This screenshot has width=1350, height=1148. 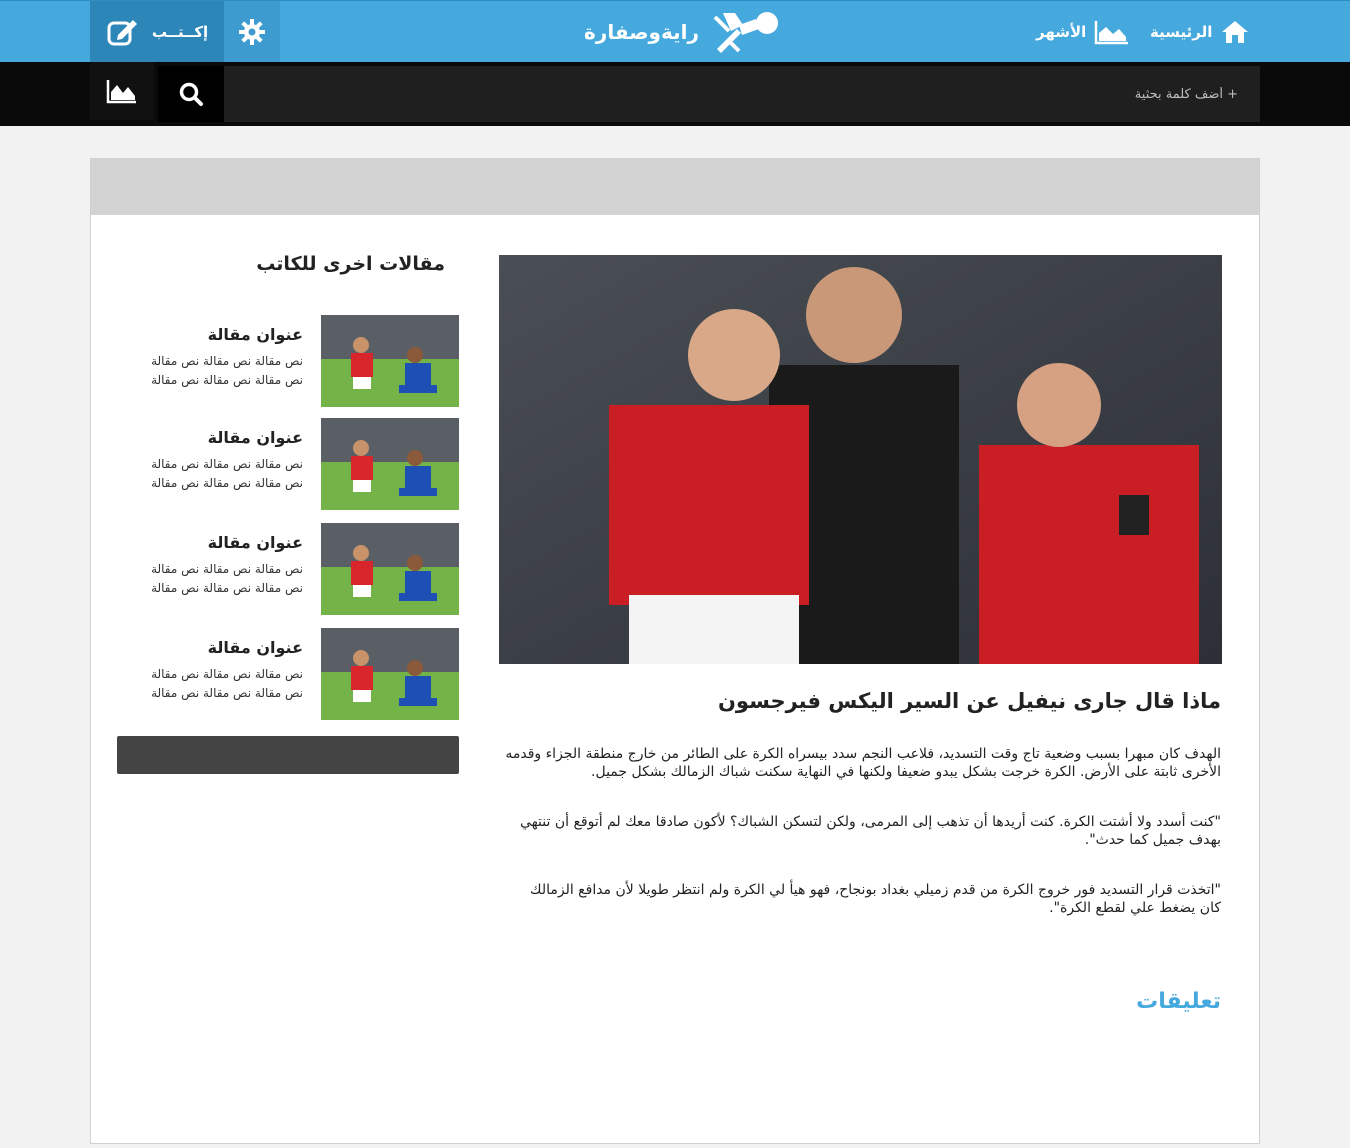 What do you see at coordinates (1061, 31) in the screenshot?
I see `nav-popular-label: الأشهر` at bounding box center [1061, 31].